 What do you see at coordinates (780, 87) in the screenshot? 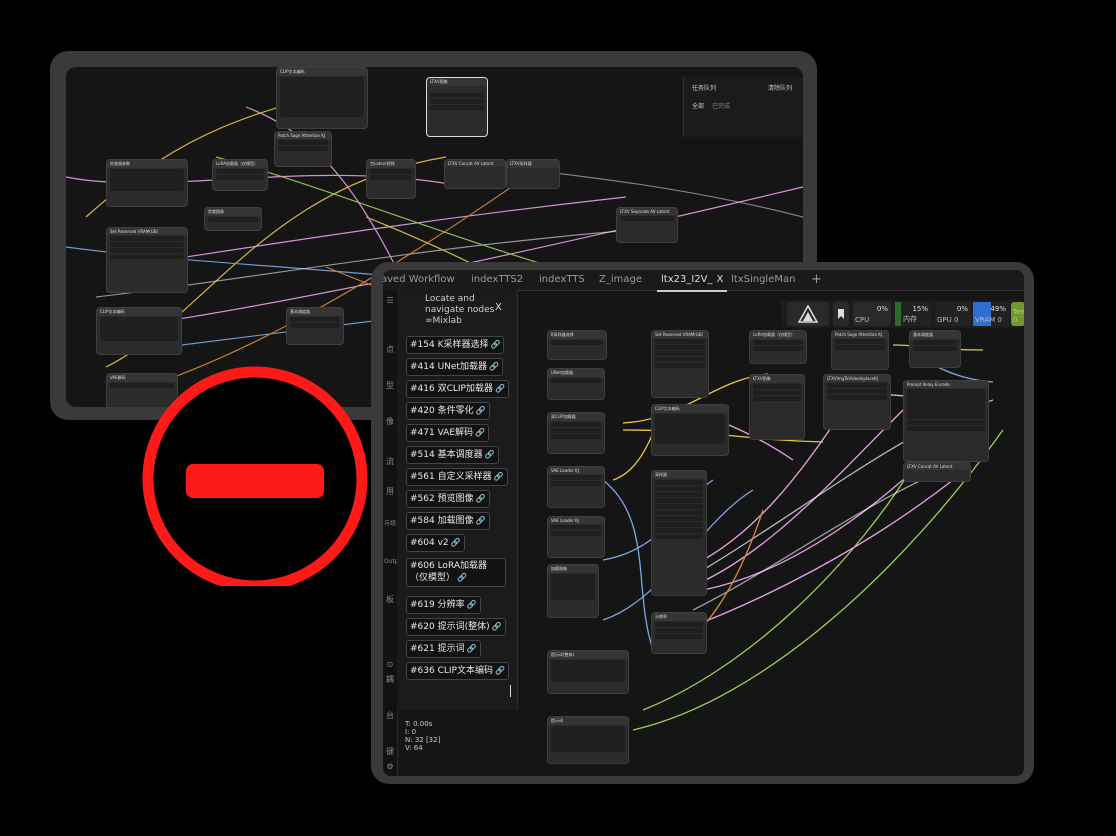
I see `queue-clear-button: 清除队列` at bounding box center [780, 87].